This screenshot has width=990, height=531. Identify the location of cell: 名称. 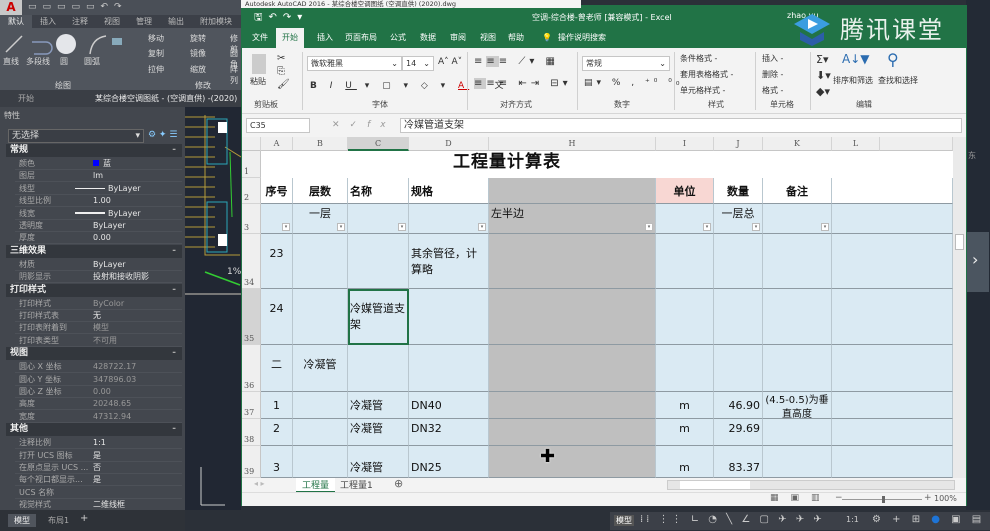
(378, 191).